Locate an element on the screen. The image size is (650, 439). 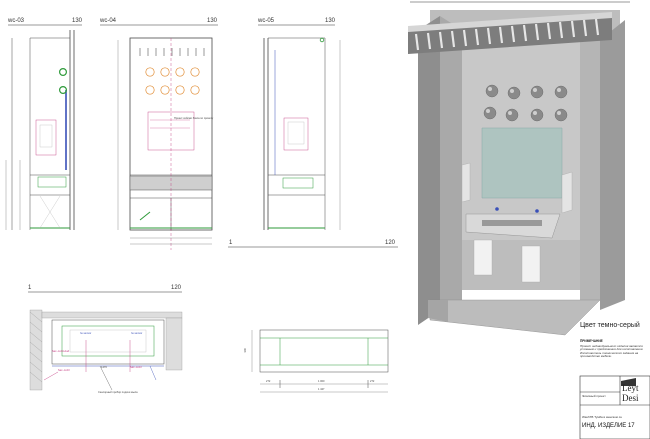
logo-text-2: Desi is located at coordinates (630, 398).